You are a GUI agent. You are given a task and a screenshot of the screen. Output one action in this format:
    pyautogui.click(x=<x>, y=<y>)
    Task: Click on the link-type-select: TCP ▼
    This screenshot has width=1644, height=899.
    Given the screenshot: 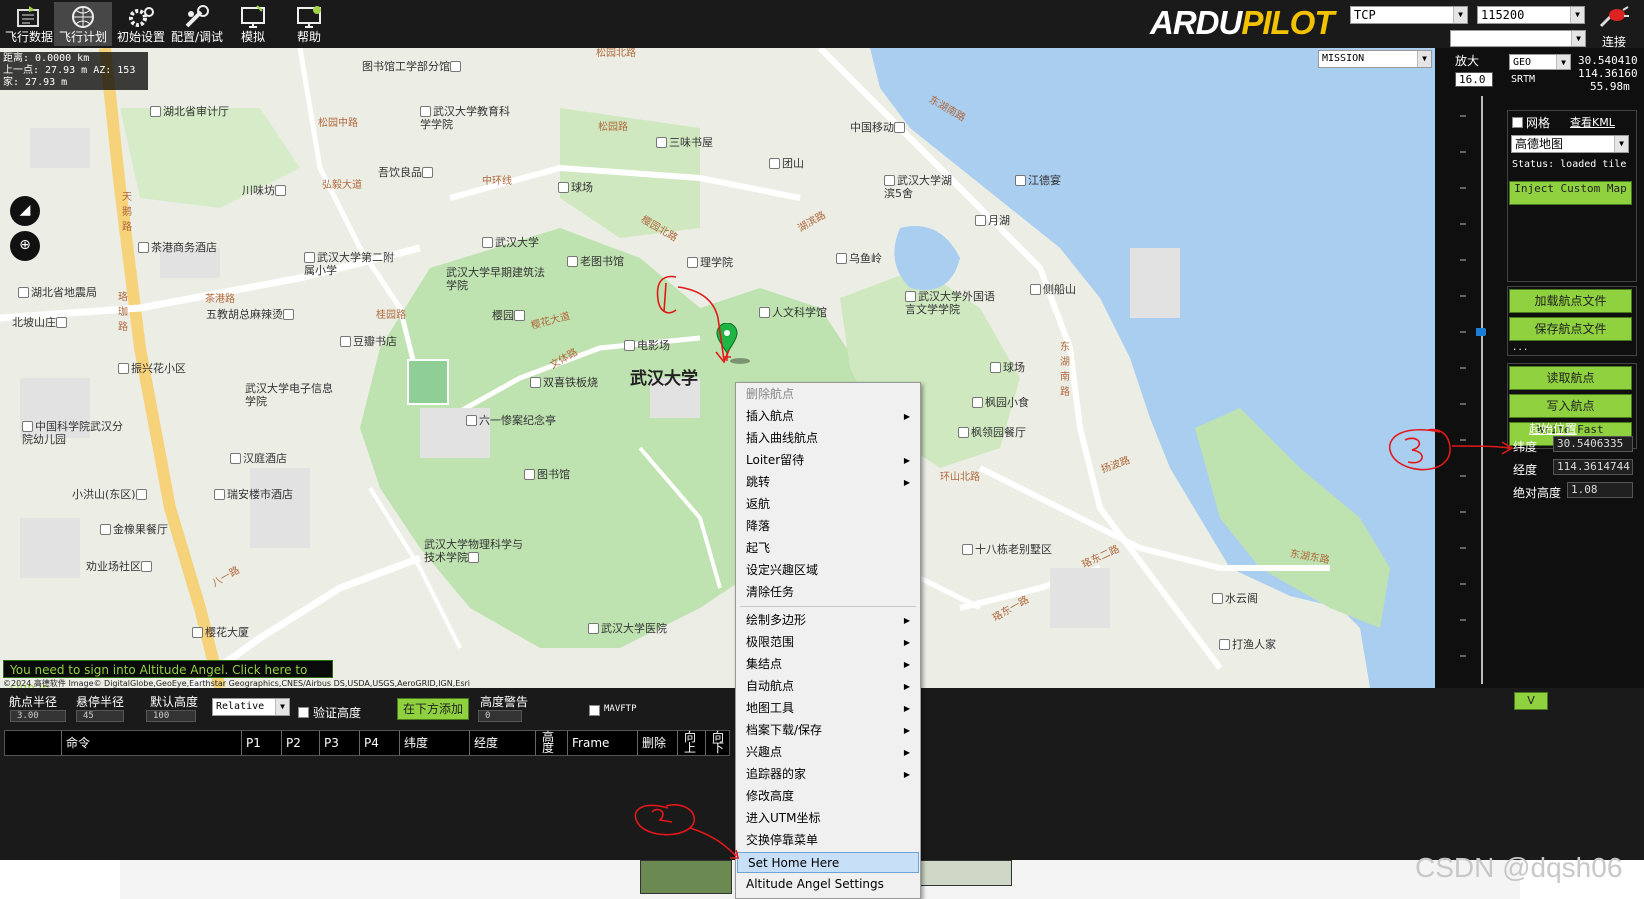 What is the action you would take?
    pyautogui.click(x=1409, y=15)
    